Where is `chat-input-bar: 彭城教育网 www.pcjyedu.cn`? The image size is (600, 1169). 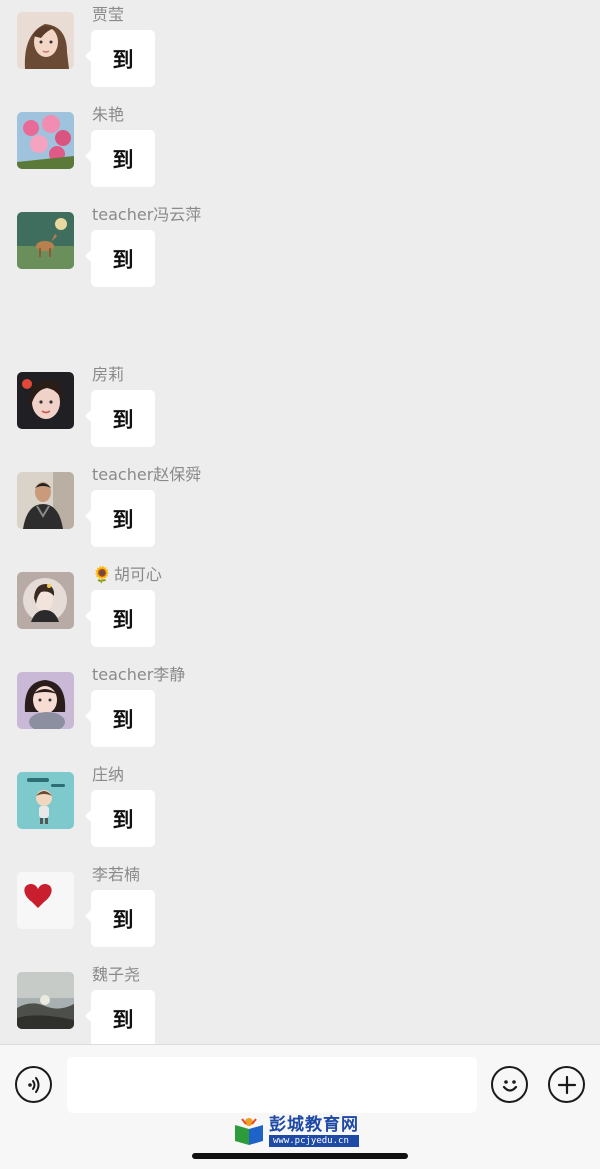
chat-input-bar: 彭城教育网 www.pcjyedu.cn is located at coordinates (300, 1106).